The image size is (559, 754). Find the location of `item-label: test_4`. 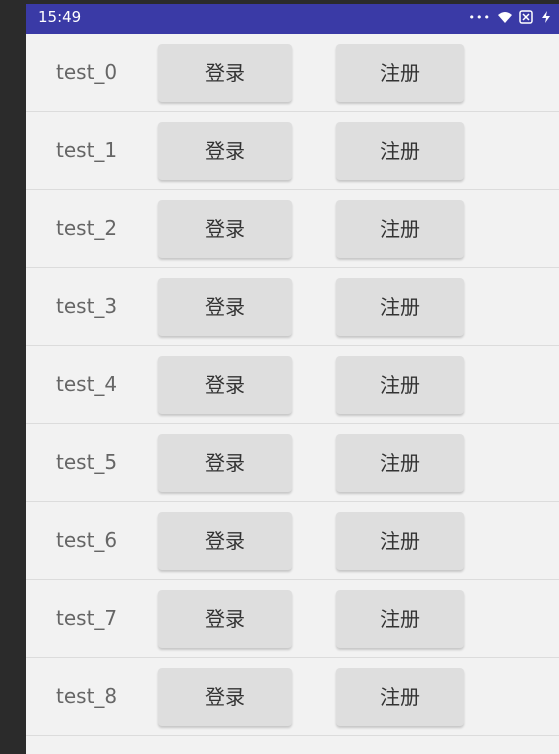

item-label: test_4 is located at coordinates (87, 384).